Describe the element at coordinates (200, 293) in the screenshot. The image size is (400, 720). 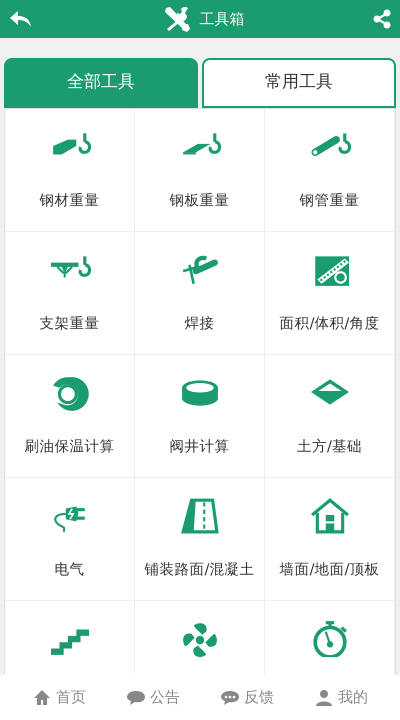
I see `tool-tile: 焊接` at that location.